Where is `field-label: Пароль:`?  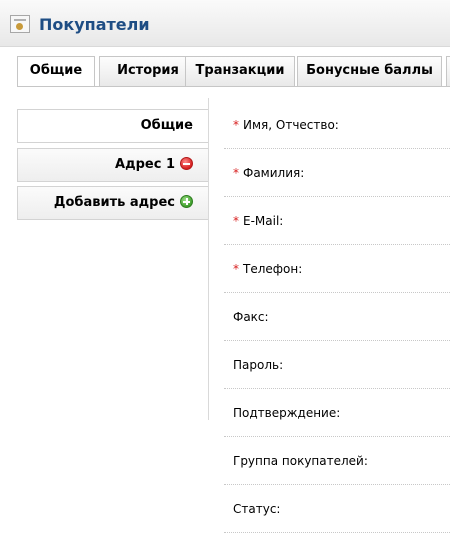
field-label: Пароль: is located at coordinates (258, 365).